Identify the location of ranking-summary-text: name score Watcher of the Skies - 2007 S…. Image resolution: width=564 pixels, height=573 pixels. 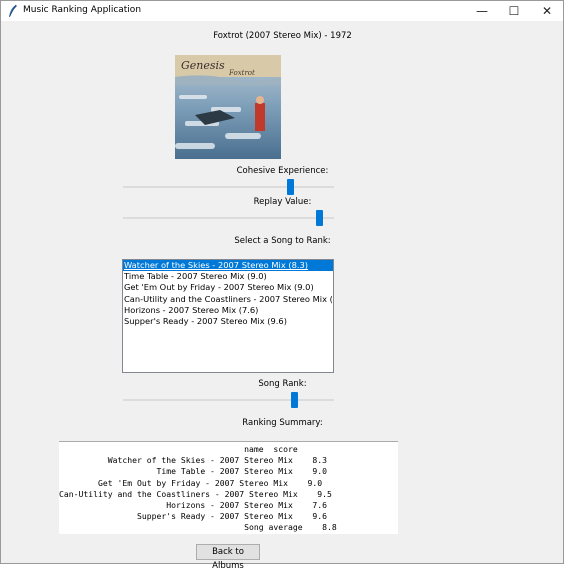
(228, 487).